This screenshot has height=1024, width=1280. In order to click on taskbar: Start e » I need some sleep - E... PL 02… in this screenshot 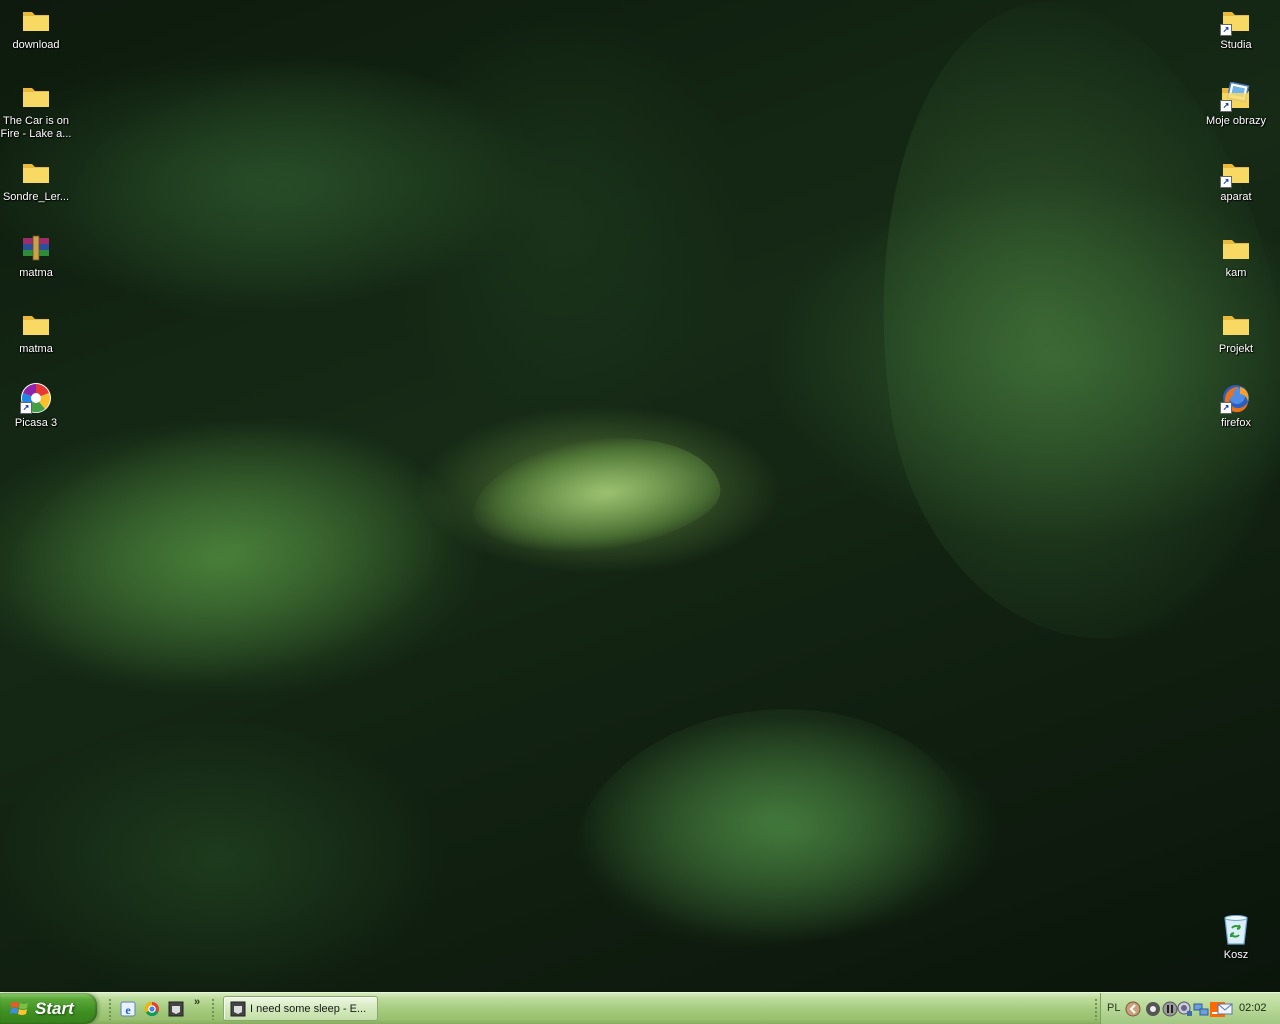, I will do `click(640, 1008)`.